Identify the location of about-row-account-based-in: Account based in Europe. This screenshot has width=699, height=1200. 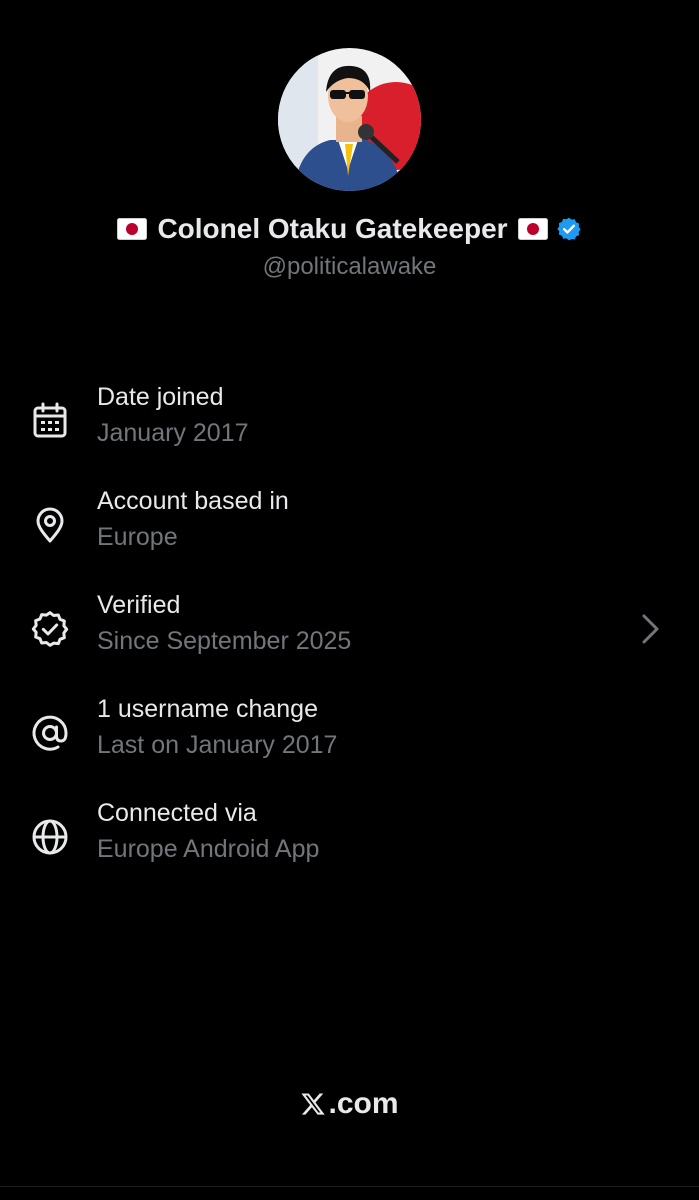
(349, 525).